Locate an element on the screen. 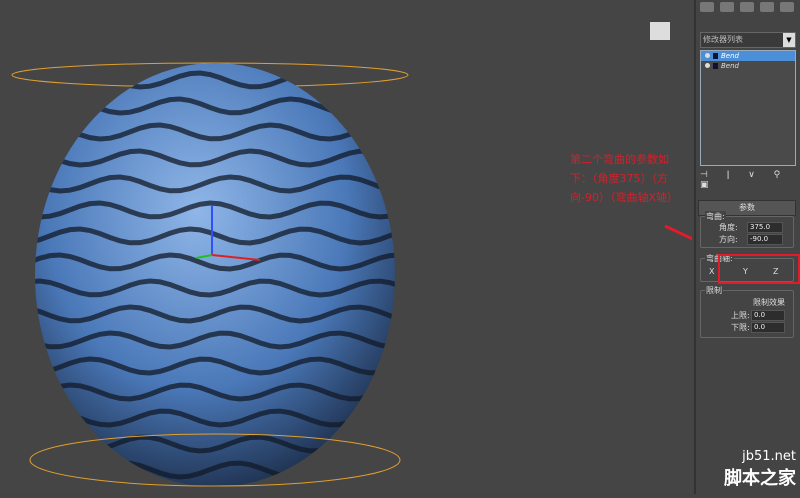 This screenshot has height=498, width=800. limits-group: 限制 限制效果 上限: 0.0 下限: 0.0 is located at coordinates (747, 311).